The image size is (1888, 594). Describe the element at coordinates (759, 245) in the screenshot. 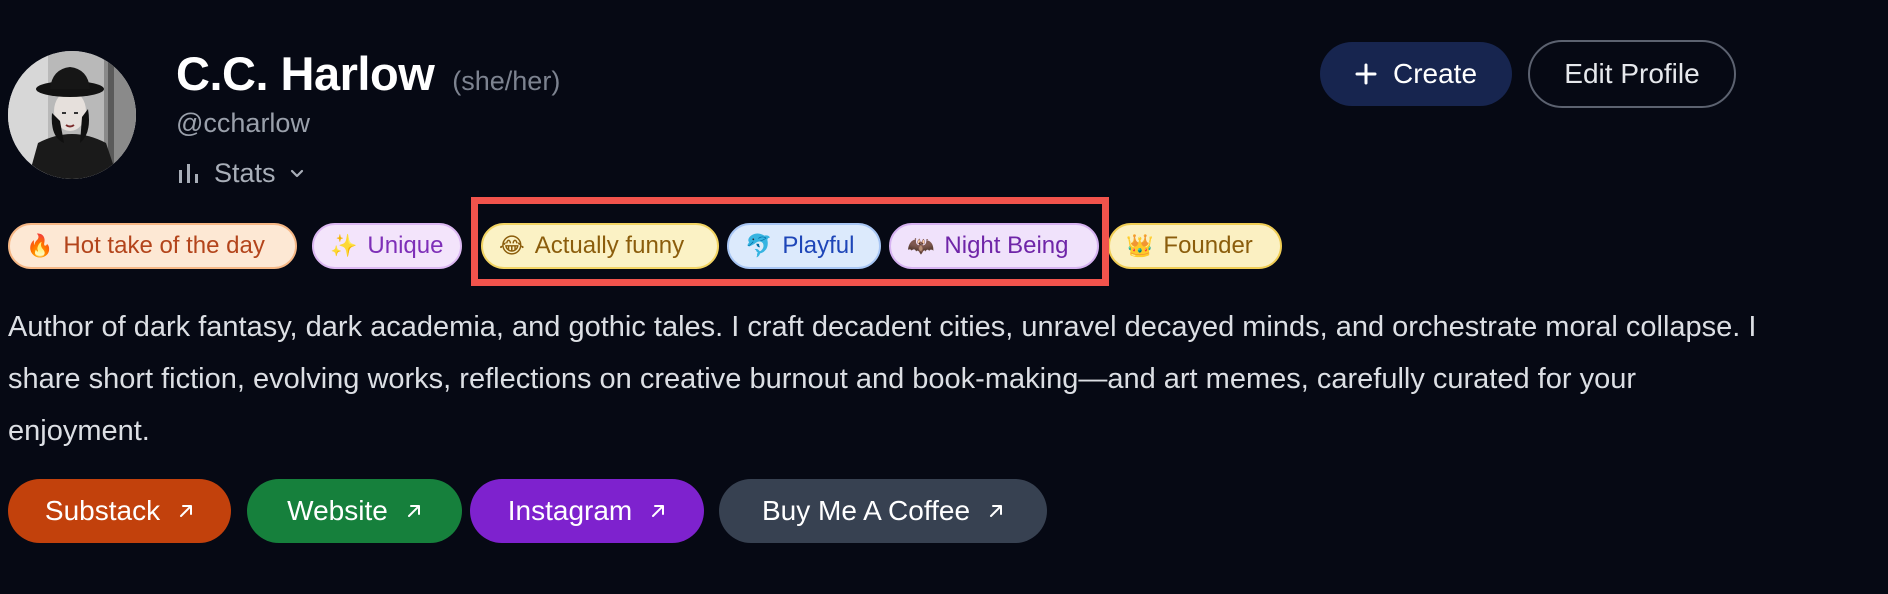

I see `dolphin-icon: 🐬` at that location.